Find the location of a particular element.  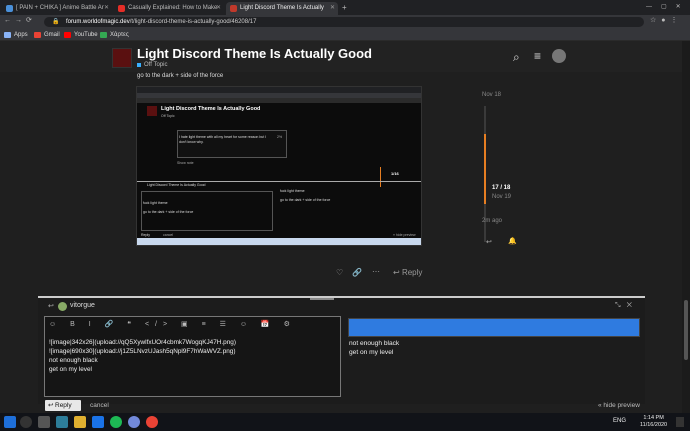

topic-title: Light Discord Theme Is Actually Good is located at coordinates (254, 53).